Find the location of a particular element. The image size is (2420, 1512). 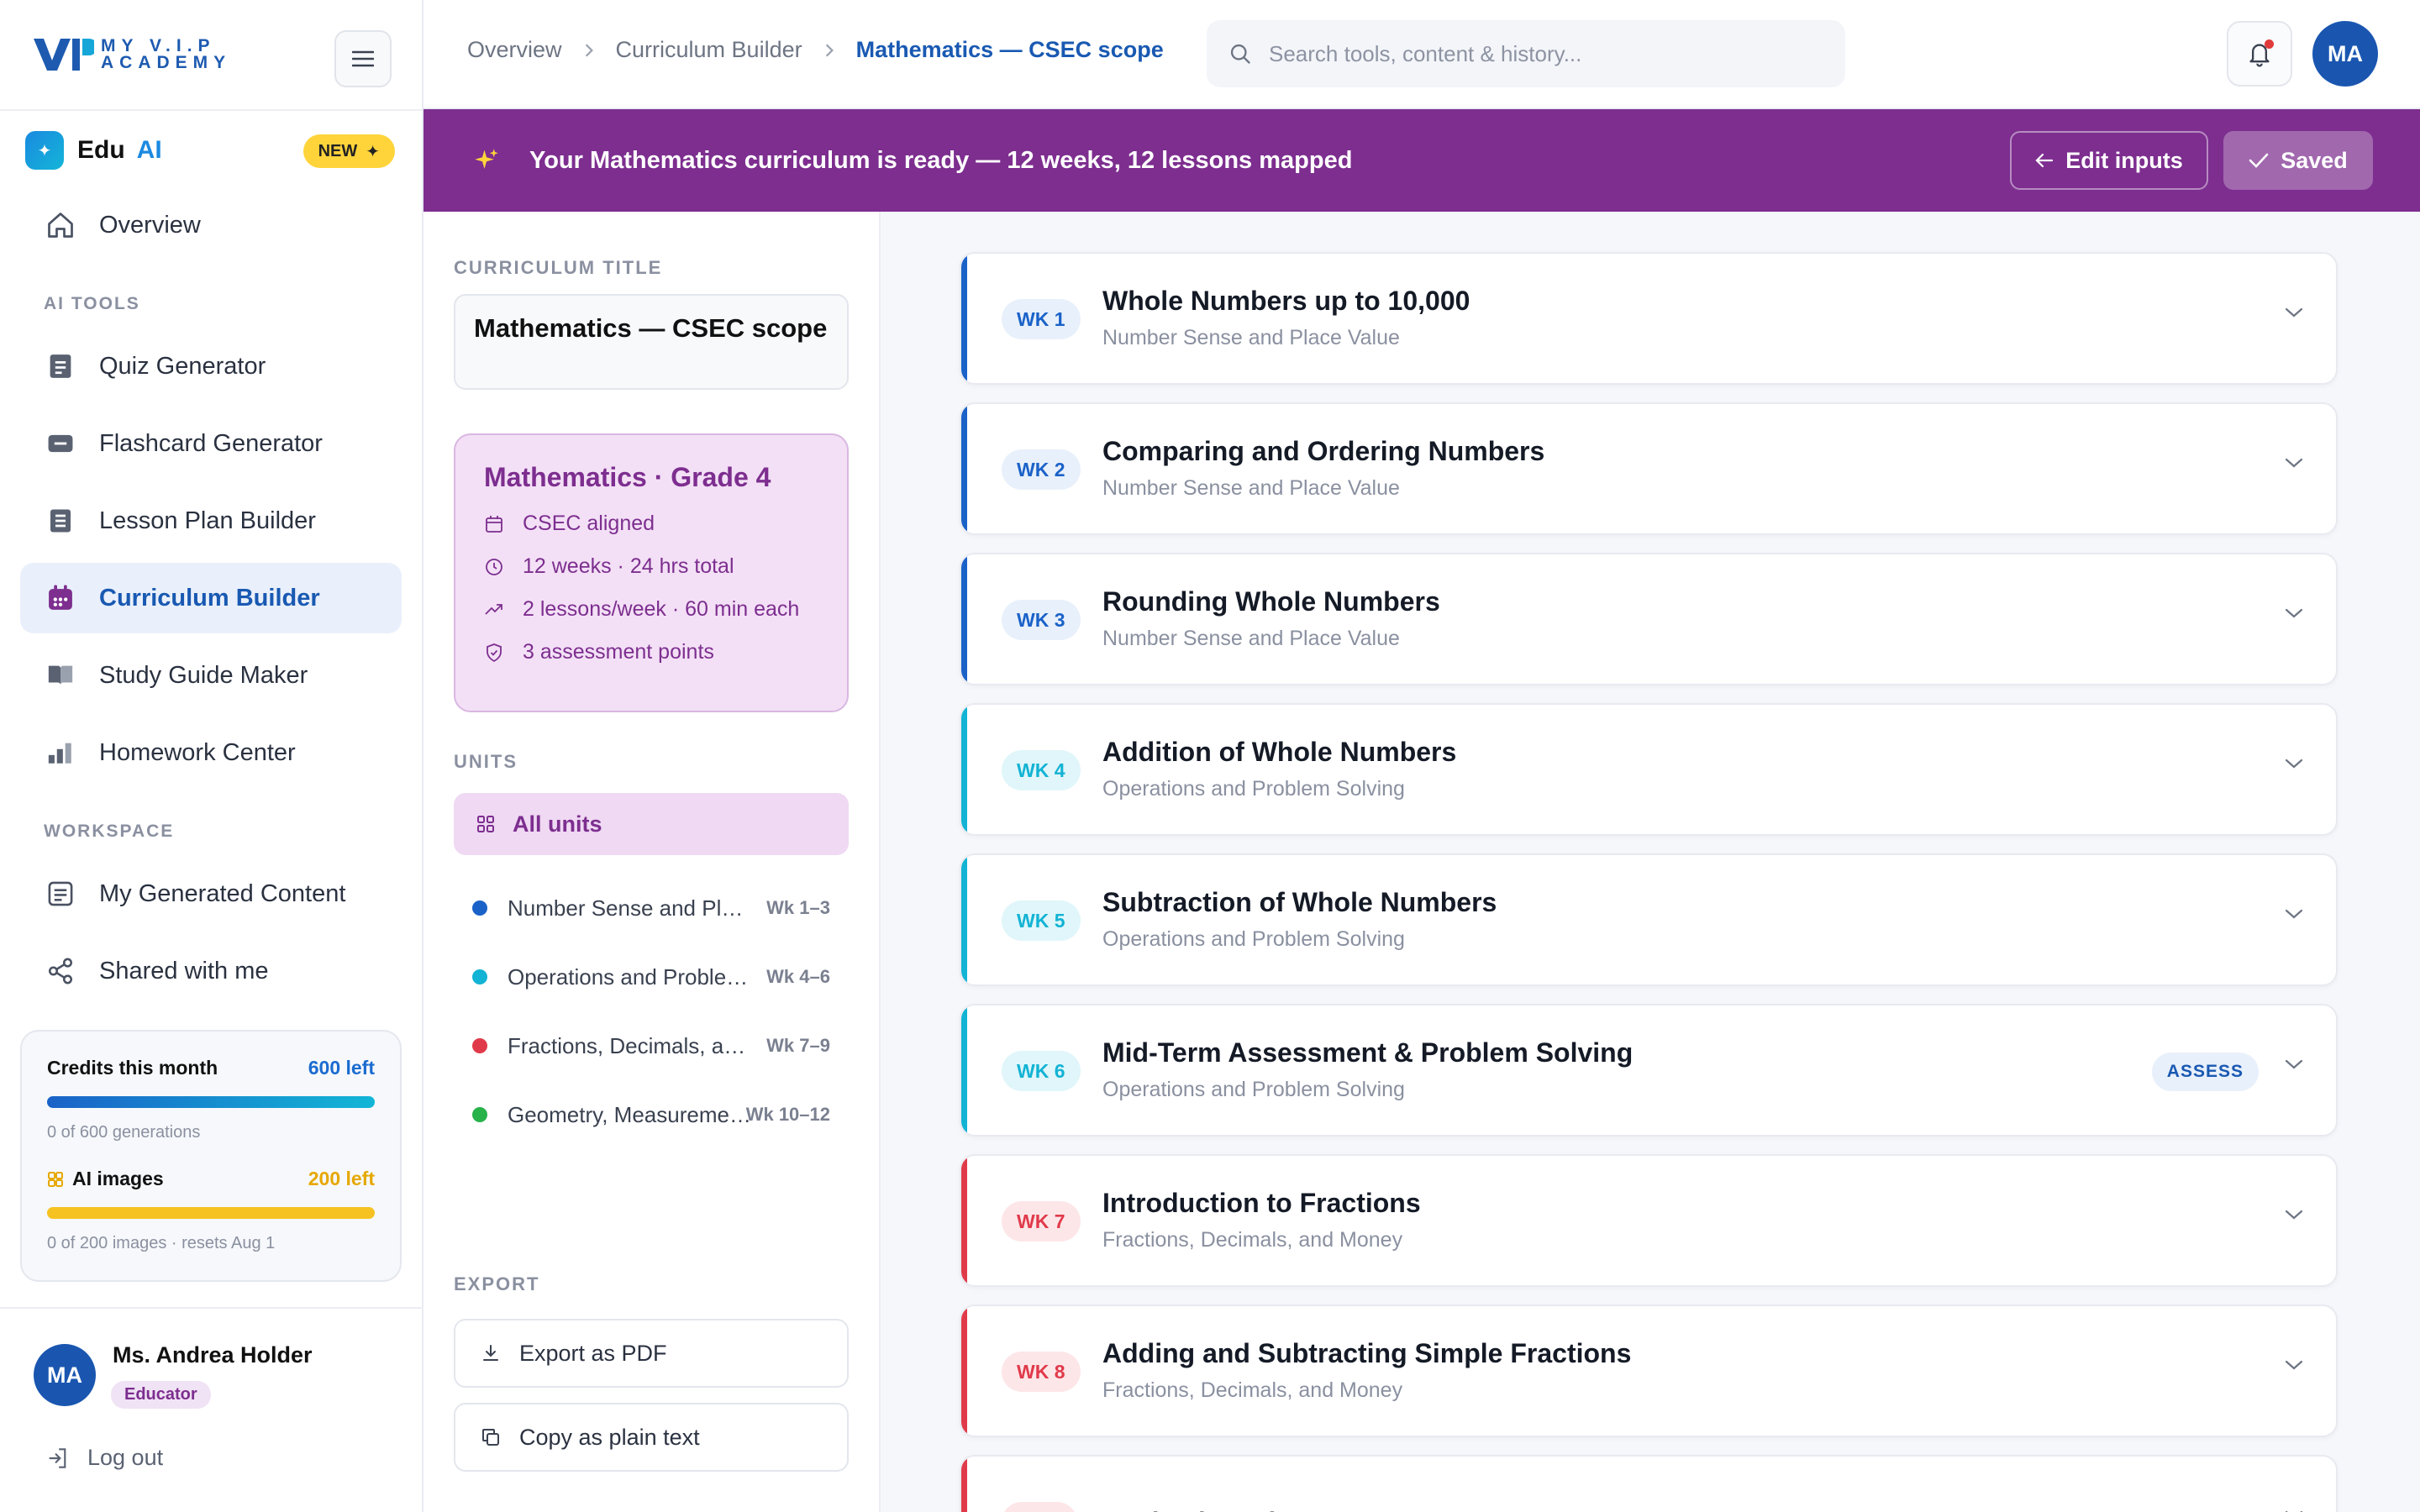

nav-study-guide-maker: Study Guide Maker is located at coordinates (211, 675).